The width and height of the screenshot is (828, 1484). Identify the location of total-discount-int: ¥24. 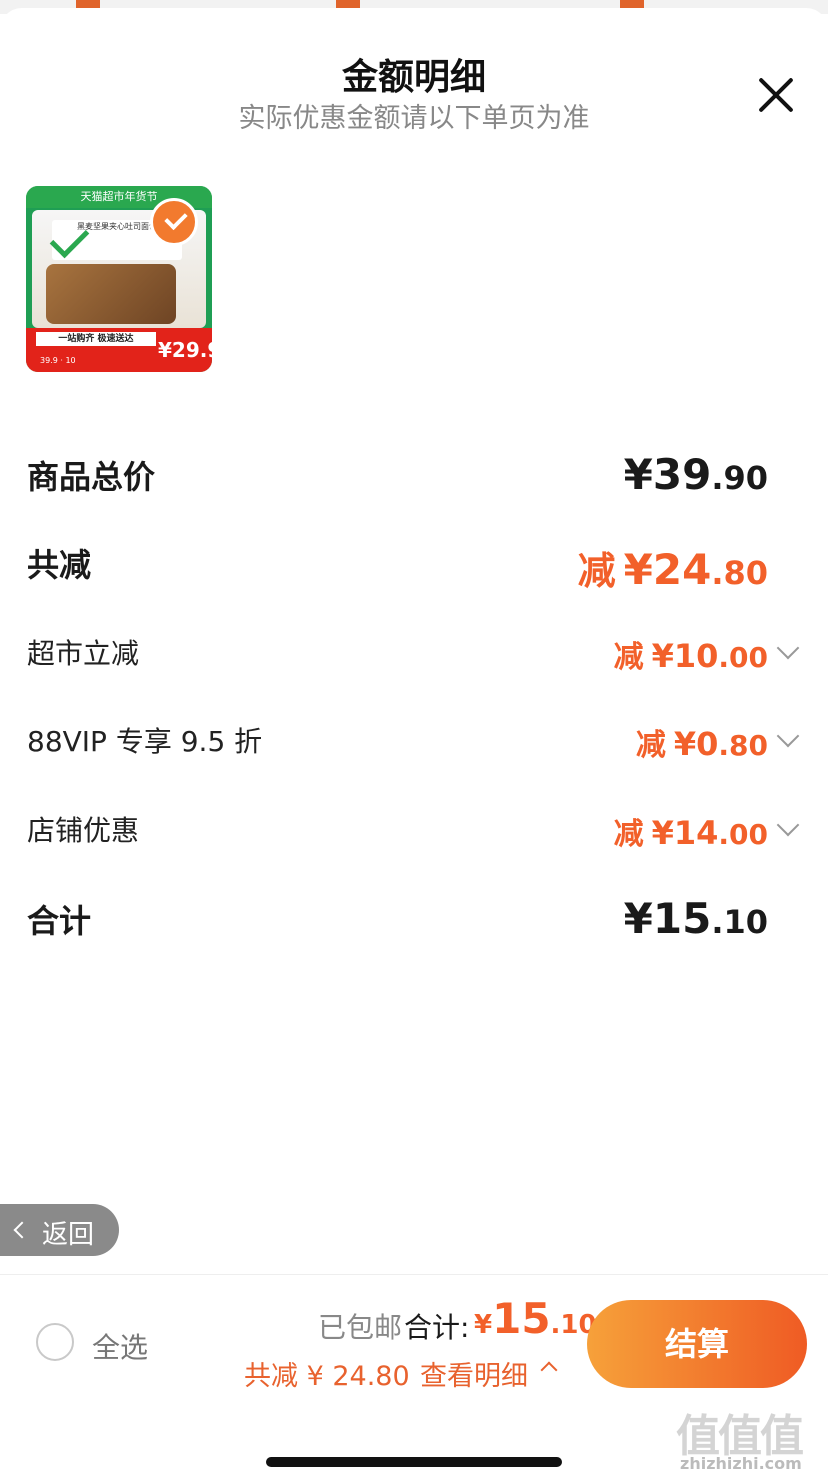
(667, 569).